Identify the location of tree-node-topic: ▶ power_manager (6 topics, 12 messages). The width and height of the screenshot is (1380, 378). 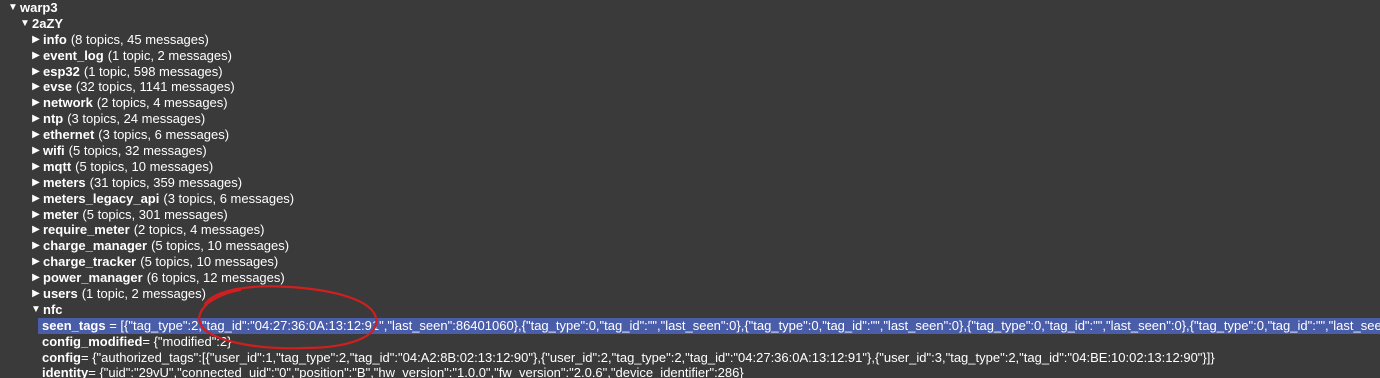
(690, 278).